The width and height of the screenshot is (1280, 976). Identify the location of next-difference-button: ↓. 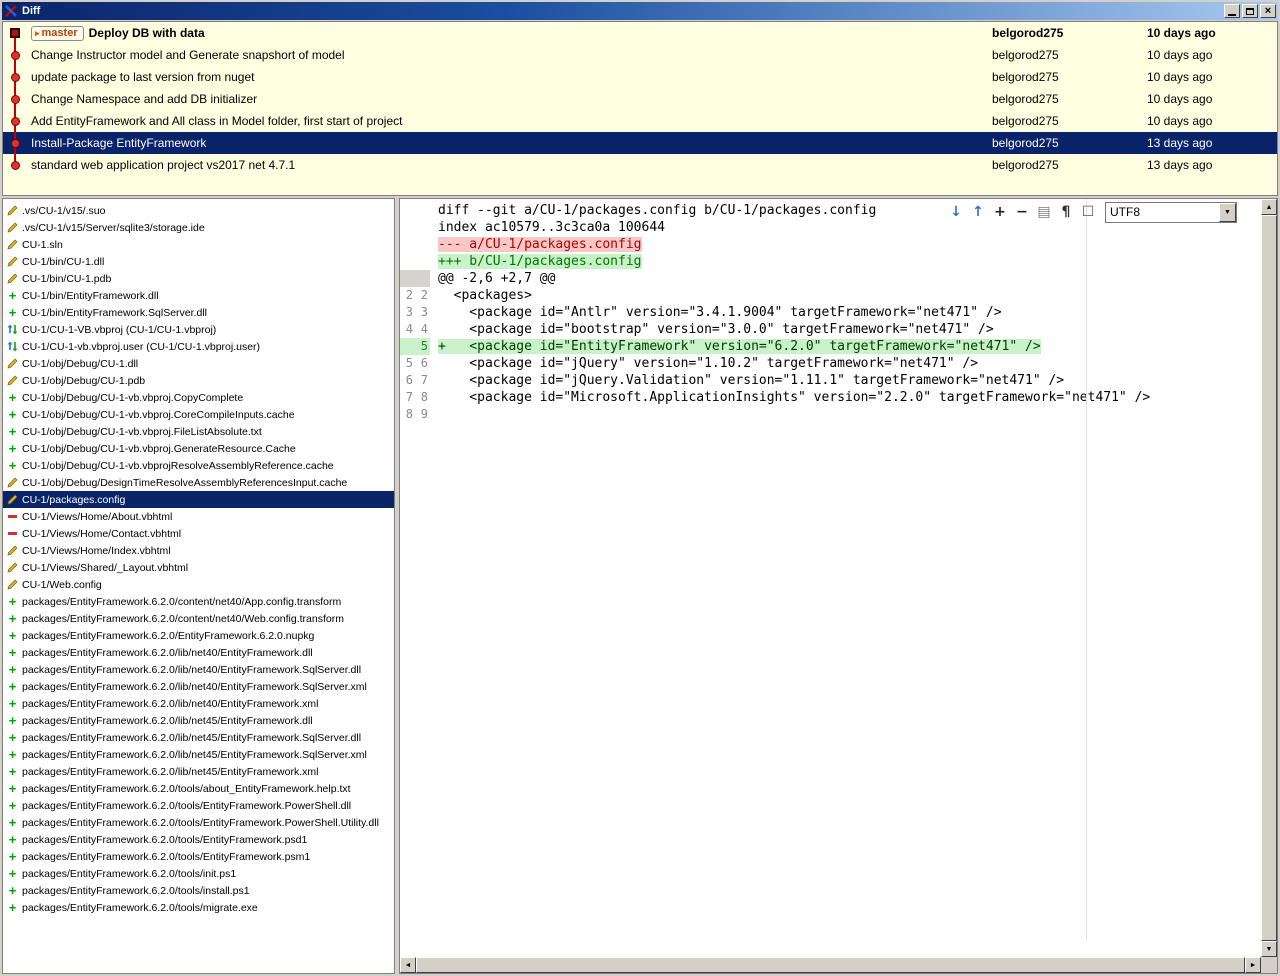
(956, 212).